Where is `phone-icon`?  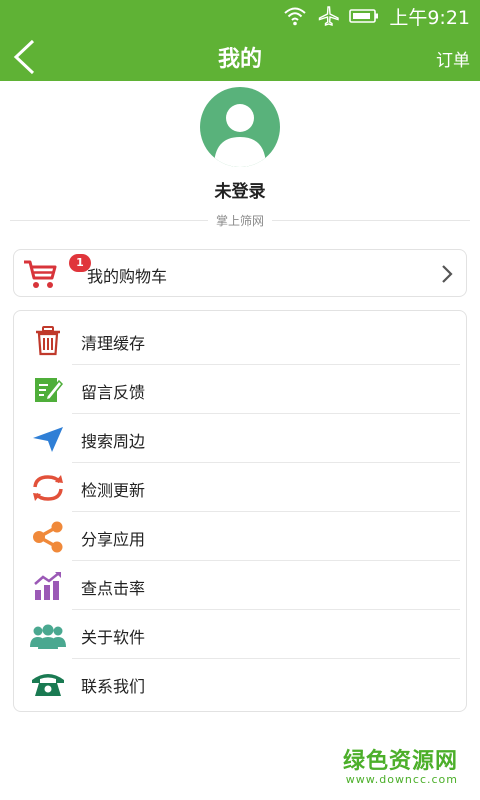 phone-icon is located at coordinates (48, 684).